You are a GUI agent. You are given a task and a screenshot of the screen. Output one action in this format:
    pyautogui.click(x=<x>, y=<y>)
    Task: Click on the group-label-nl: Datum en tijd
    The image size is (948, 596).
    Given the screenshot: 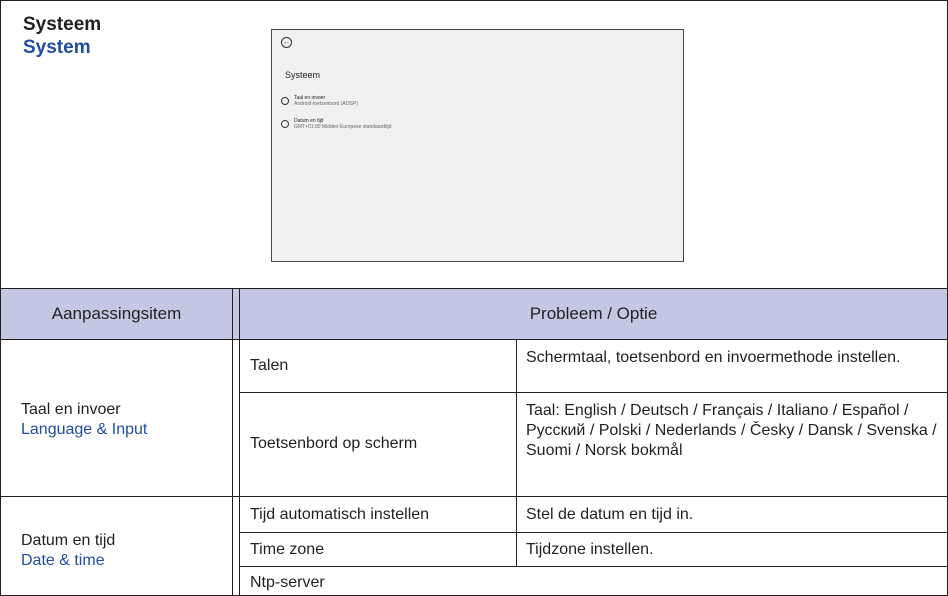 What is the action you would take?
    pyautogui.click(x=68, y=540)
    